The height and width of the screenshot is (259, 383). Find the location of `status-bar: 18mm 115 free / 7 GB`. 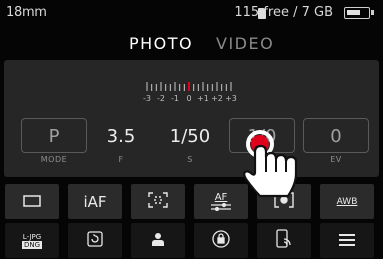

status-bar: 18mm 115 free / 7 GB is located at coordinates (191, 13).